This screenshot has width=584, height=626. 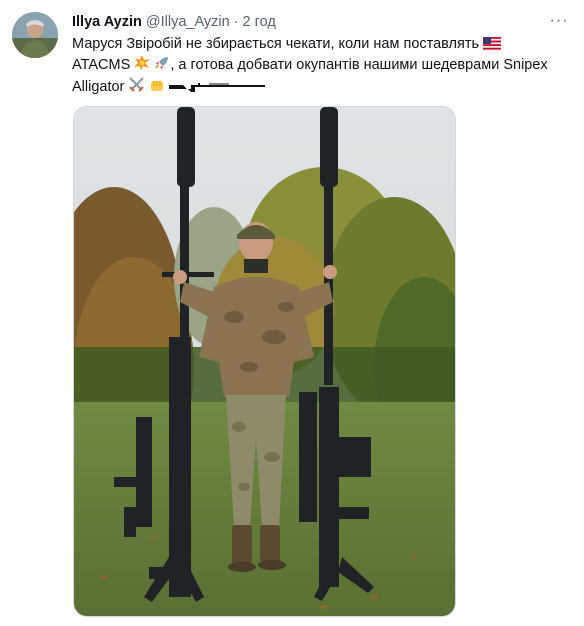 What do you see at coordinates (559, 21) in the screenshot?
I see `more-options-icon: ···` at bounding box center [559, 21].